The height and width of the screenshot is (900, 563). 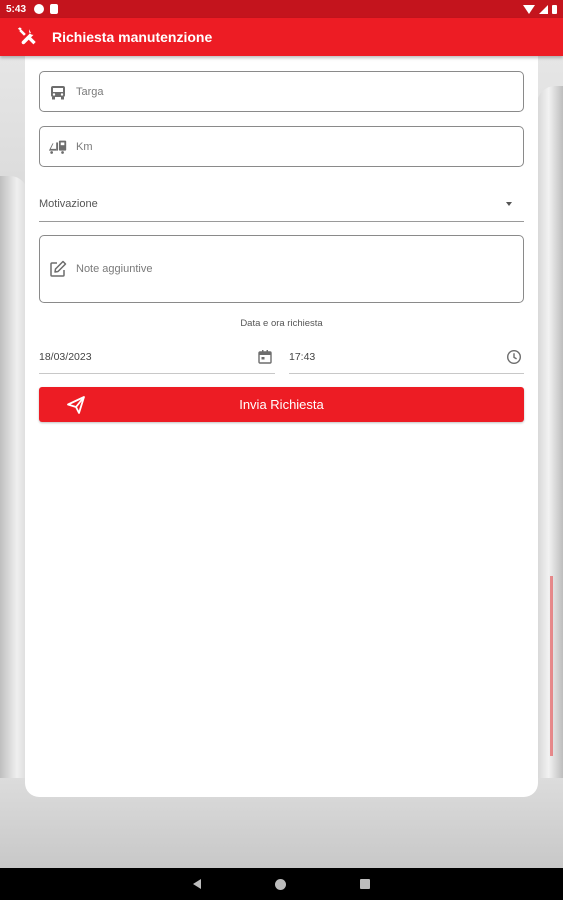 I want to click on background-car-left, so click(x=14, y=496).